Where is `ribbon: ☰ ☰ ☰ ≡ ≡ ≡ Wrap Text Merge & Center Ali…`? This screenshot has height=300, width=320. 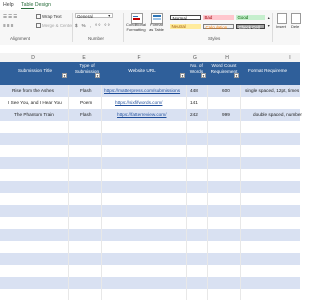 ribbon: ☰ ☰ ☰ ≡ ≡ ≡ Wrap Text Merge & Center Ali… is located at coordinates (150, 28).